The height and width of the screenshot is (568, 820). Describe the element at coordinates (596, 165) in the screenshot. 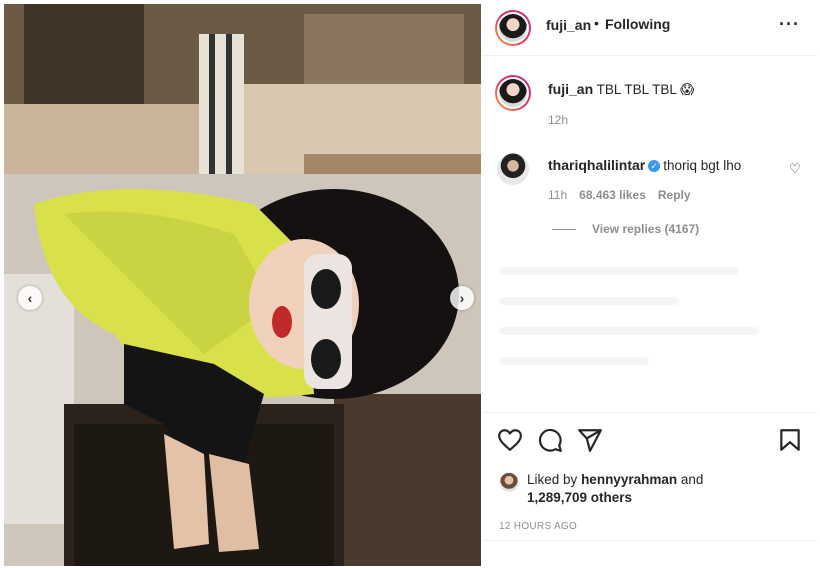

I see `commenter-username: thariqhalilintar` at that location.